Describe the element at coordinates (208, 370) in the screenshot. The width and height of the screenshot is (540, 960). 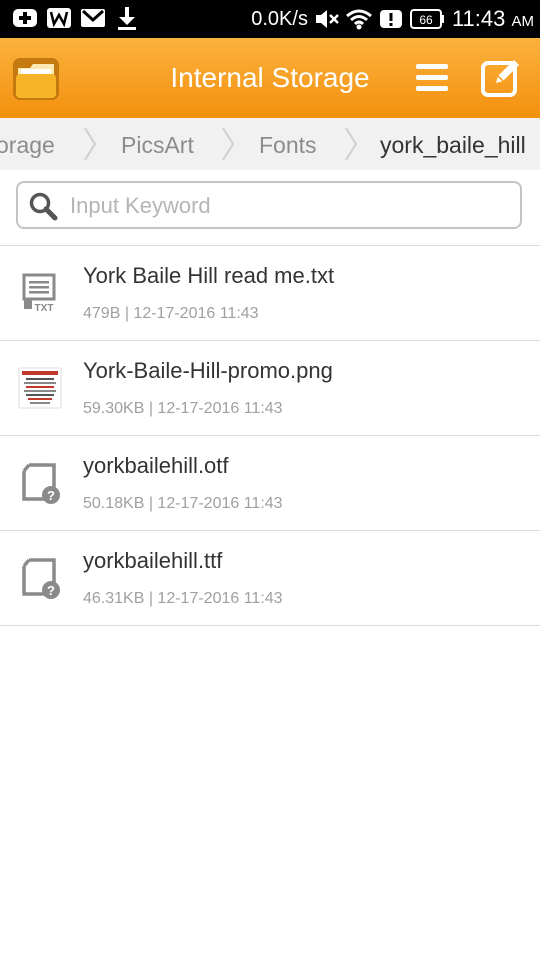
I see `file-name: York-Baile-Hill-promo.png` at that location.